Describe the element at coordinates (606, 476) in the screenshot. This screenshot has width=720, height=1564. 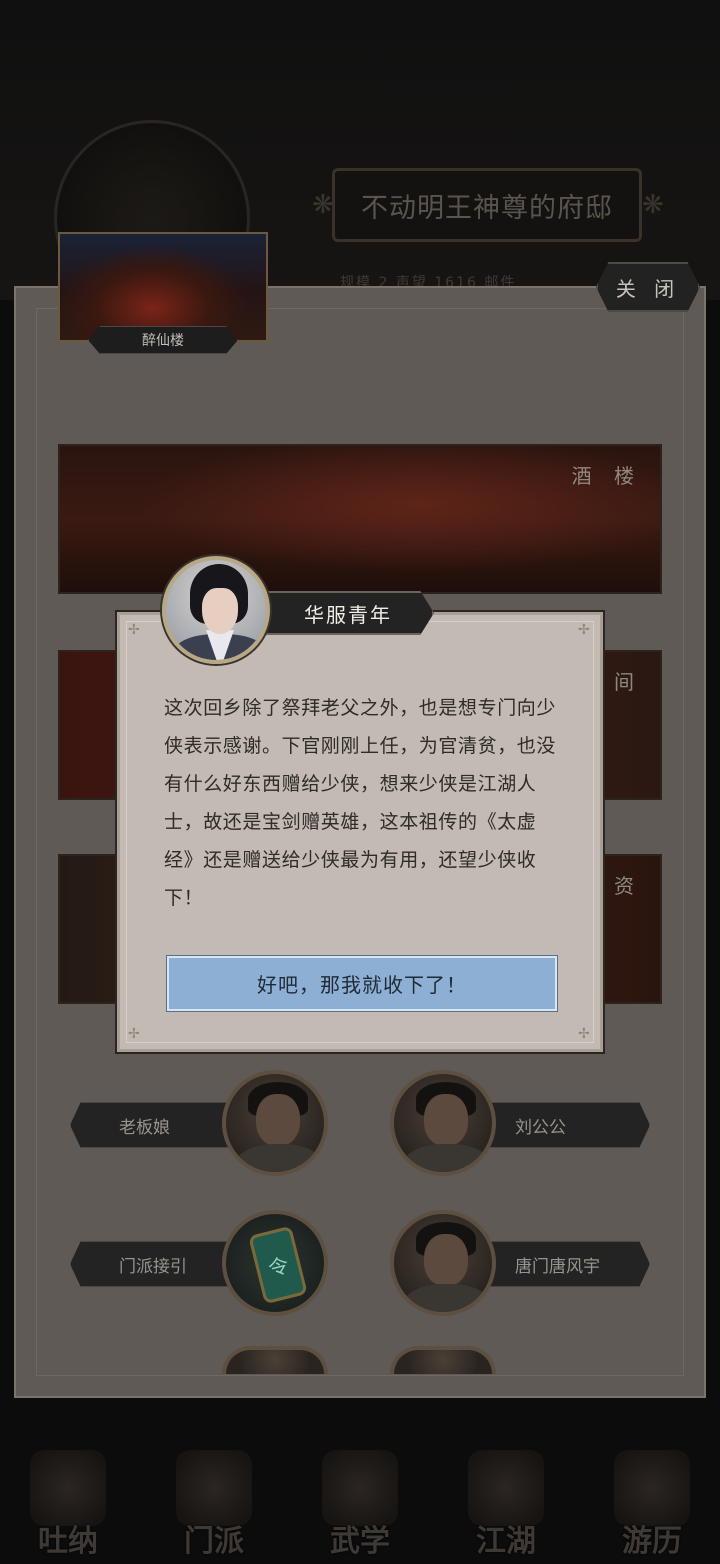
I see `place-label-inn: 酒 楼` at that location.